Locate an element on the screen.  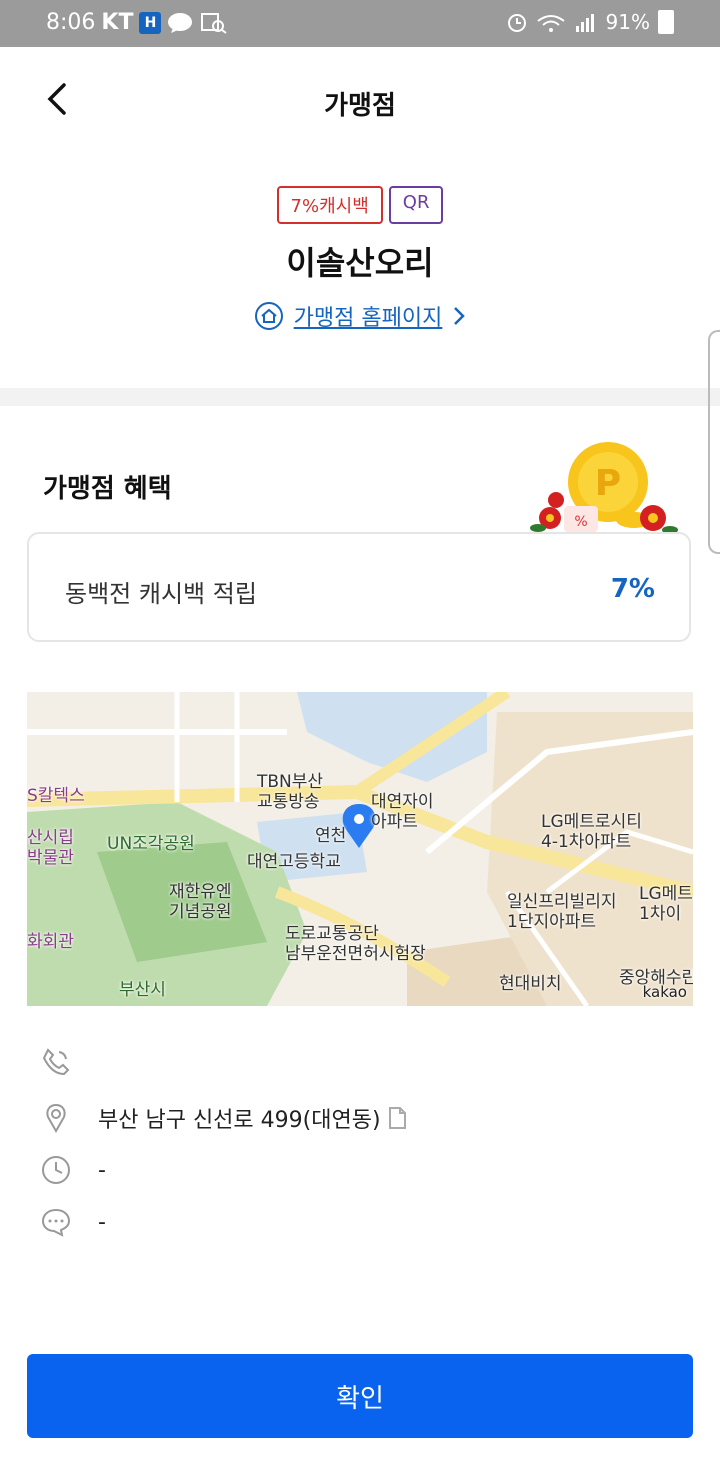
map-label: 연천 is located at coordinates (331, 836).